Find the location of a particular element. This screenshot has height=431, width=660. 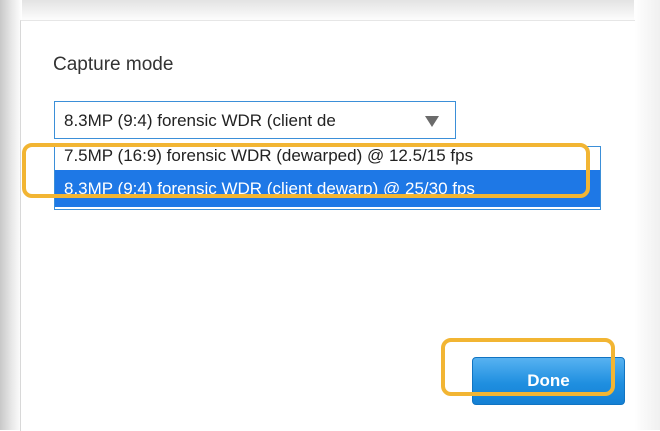

dialog-shadow-right is located at coordinates (647, 215).